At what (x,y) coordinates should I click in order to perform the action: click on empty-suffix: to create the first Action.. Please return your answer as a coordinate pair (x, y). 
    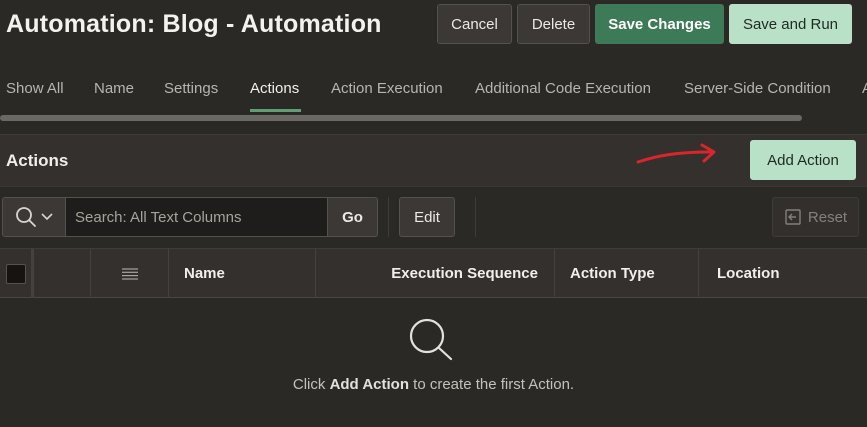
    Looking at the image, I should click on (492, 384).